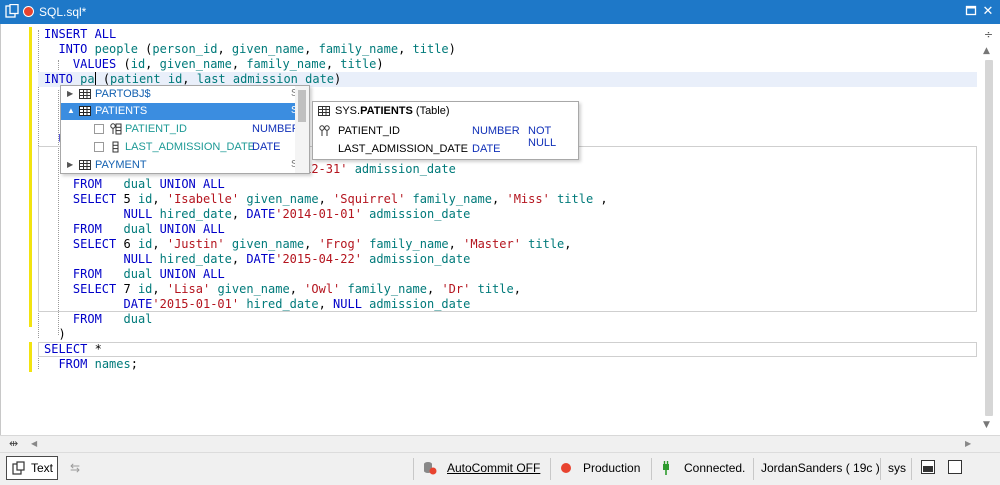  What do you see at coordinates (986, 425) in the screenshot?
I see `scroll-down-icon: ▼` at bounding box center [986, 425].